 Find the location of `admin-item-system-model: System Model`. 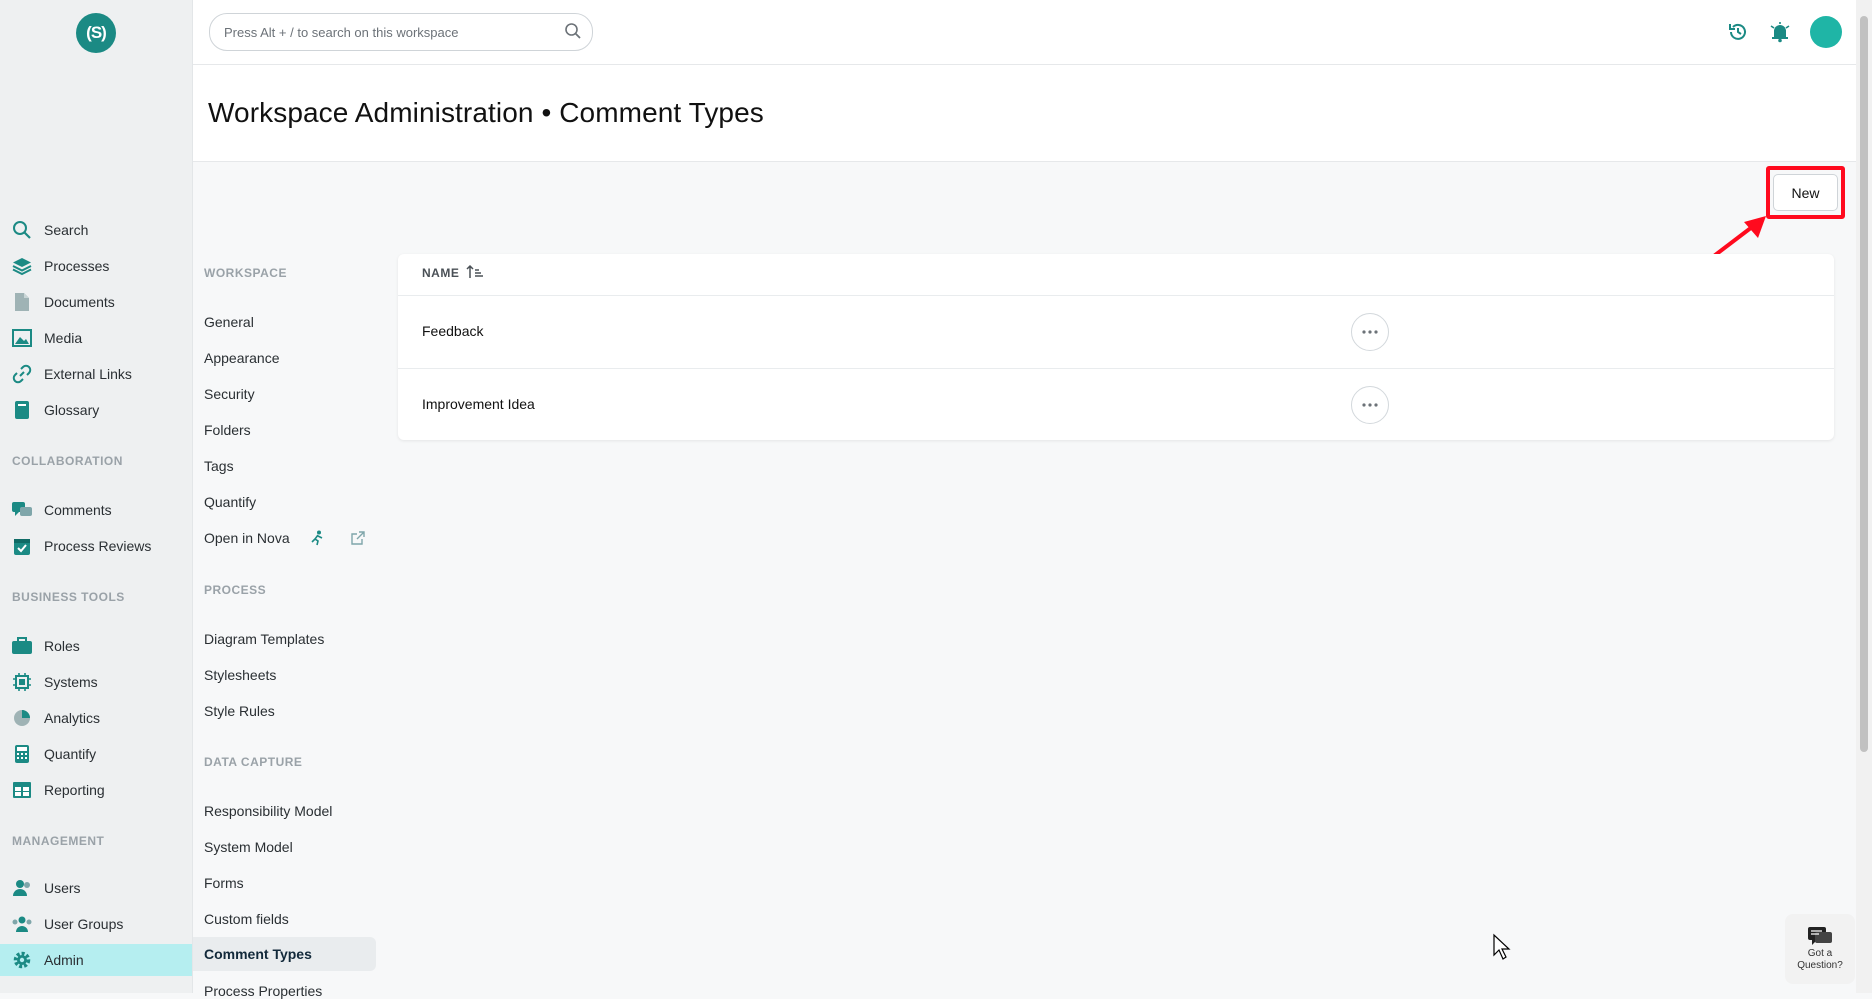

admin-item-system-model: System Model is located at coordinates (248, 847).